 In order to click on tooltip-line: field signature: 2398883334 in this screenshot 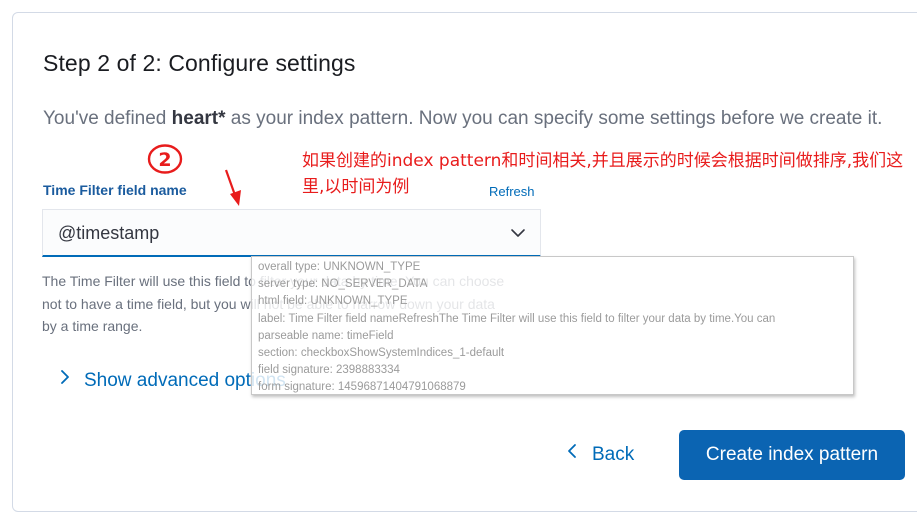, I will do `click(329, 370)`.